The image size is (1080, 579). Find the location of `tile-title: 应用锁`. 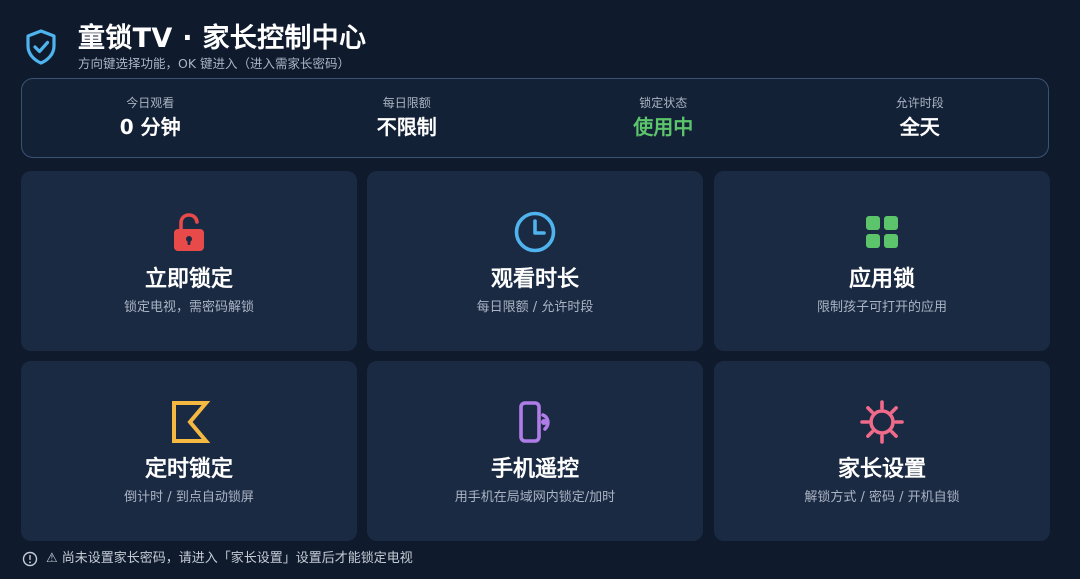

tile-title: 应用锁 is located at coordinates (881, 279).